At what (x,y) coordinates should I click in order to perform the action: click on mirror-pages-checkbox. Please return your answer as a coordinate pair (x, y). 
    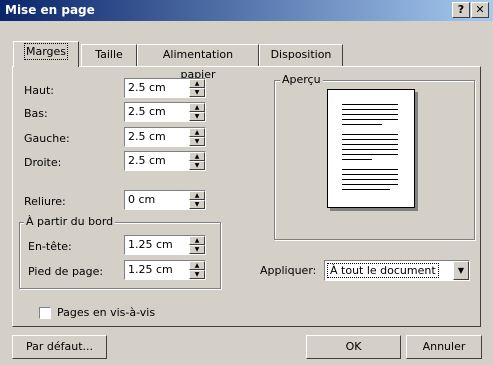
    Looking at the image, I should click on (45, 313).